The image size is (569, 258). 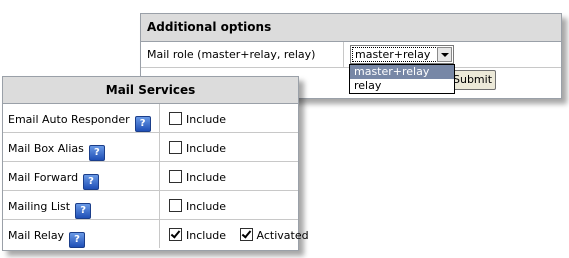 I want to click on service-label: Mail Forward, so click(x=43, y=177).